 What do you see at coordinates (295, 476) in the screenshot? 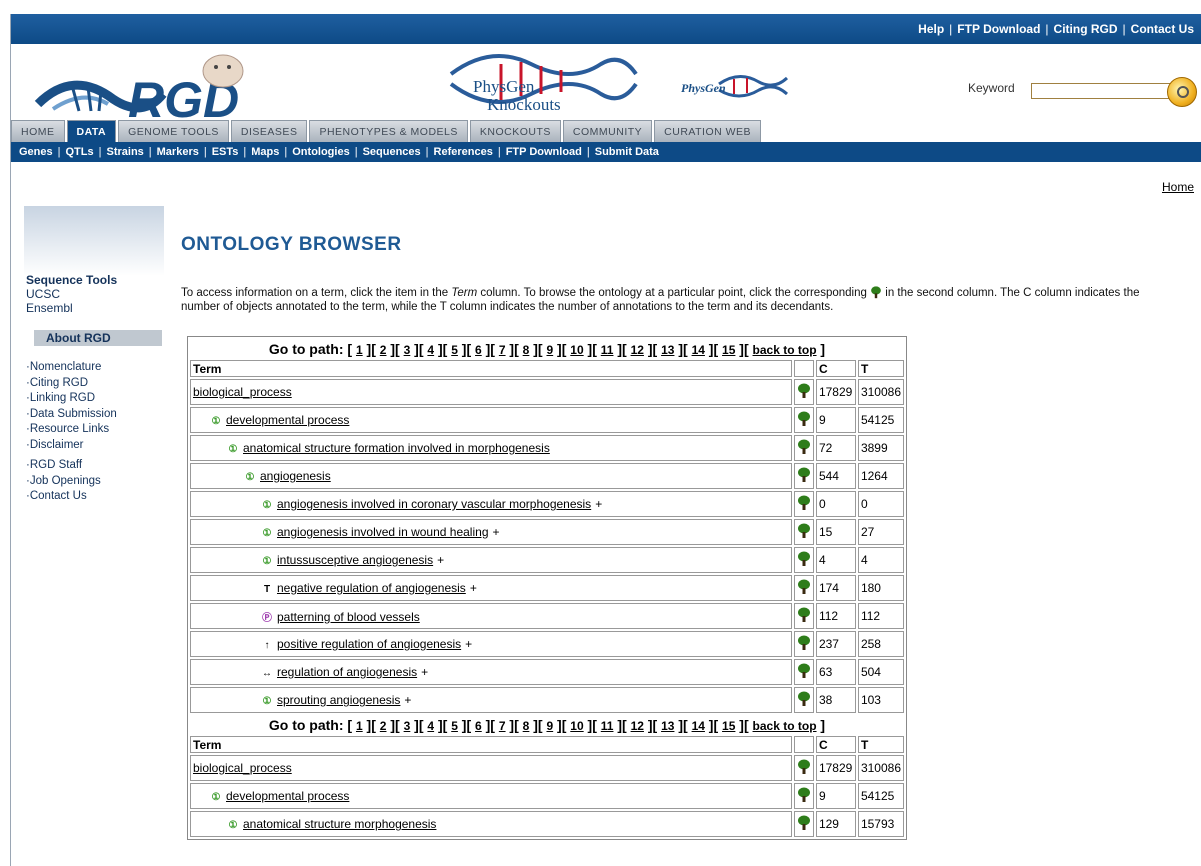
I see `term-link: angiogenesis` at bounding box center [295, 476].